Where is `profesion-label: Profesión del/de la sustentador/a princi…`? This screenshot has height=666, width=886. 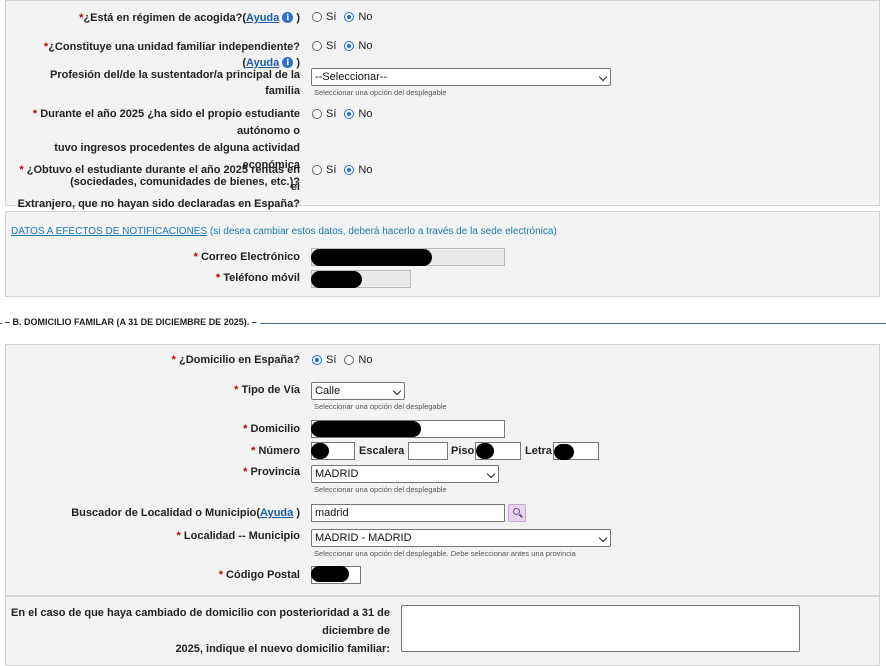 profesion-label: Profesión del/de la sustentador/a princi… is located at coordinates (174, 83).